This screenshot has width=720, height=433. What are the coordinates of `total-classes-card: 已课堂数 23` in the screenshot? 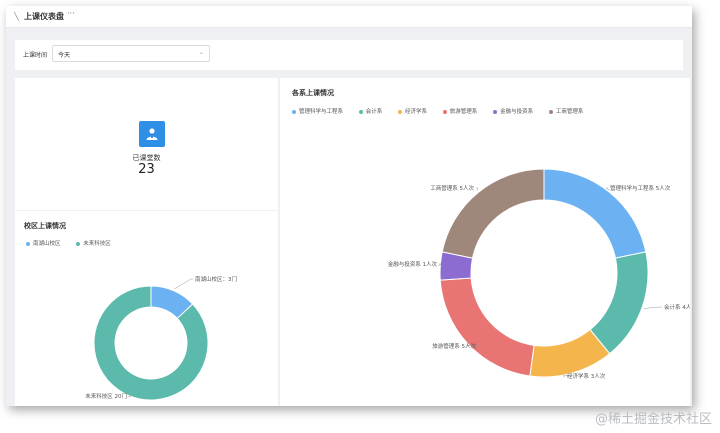 It's located at (146, 144).